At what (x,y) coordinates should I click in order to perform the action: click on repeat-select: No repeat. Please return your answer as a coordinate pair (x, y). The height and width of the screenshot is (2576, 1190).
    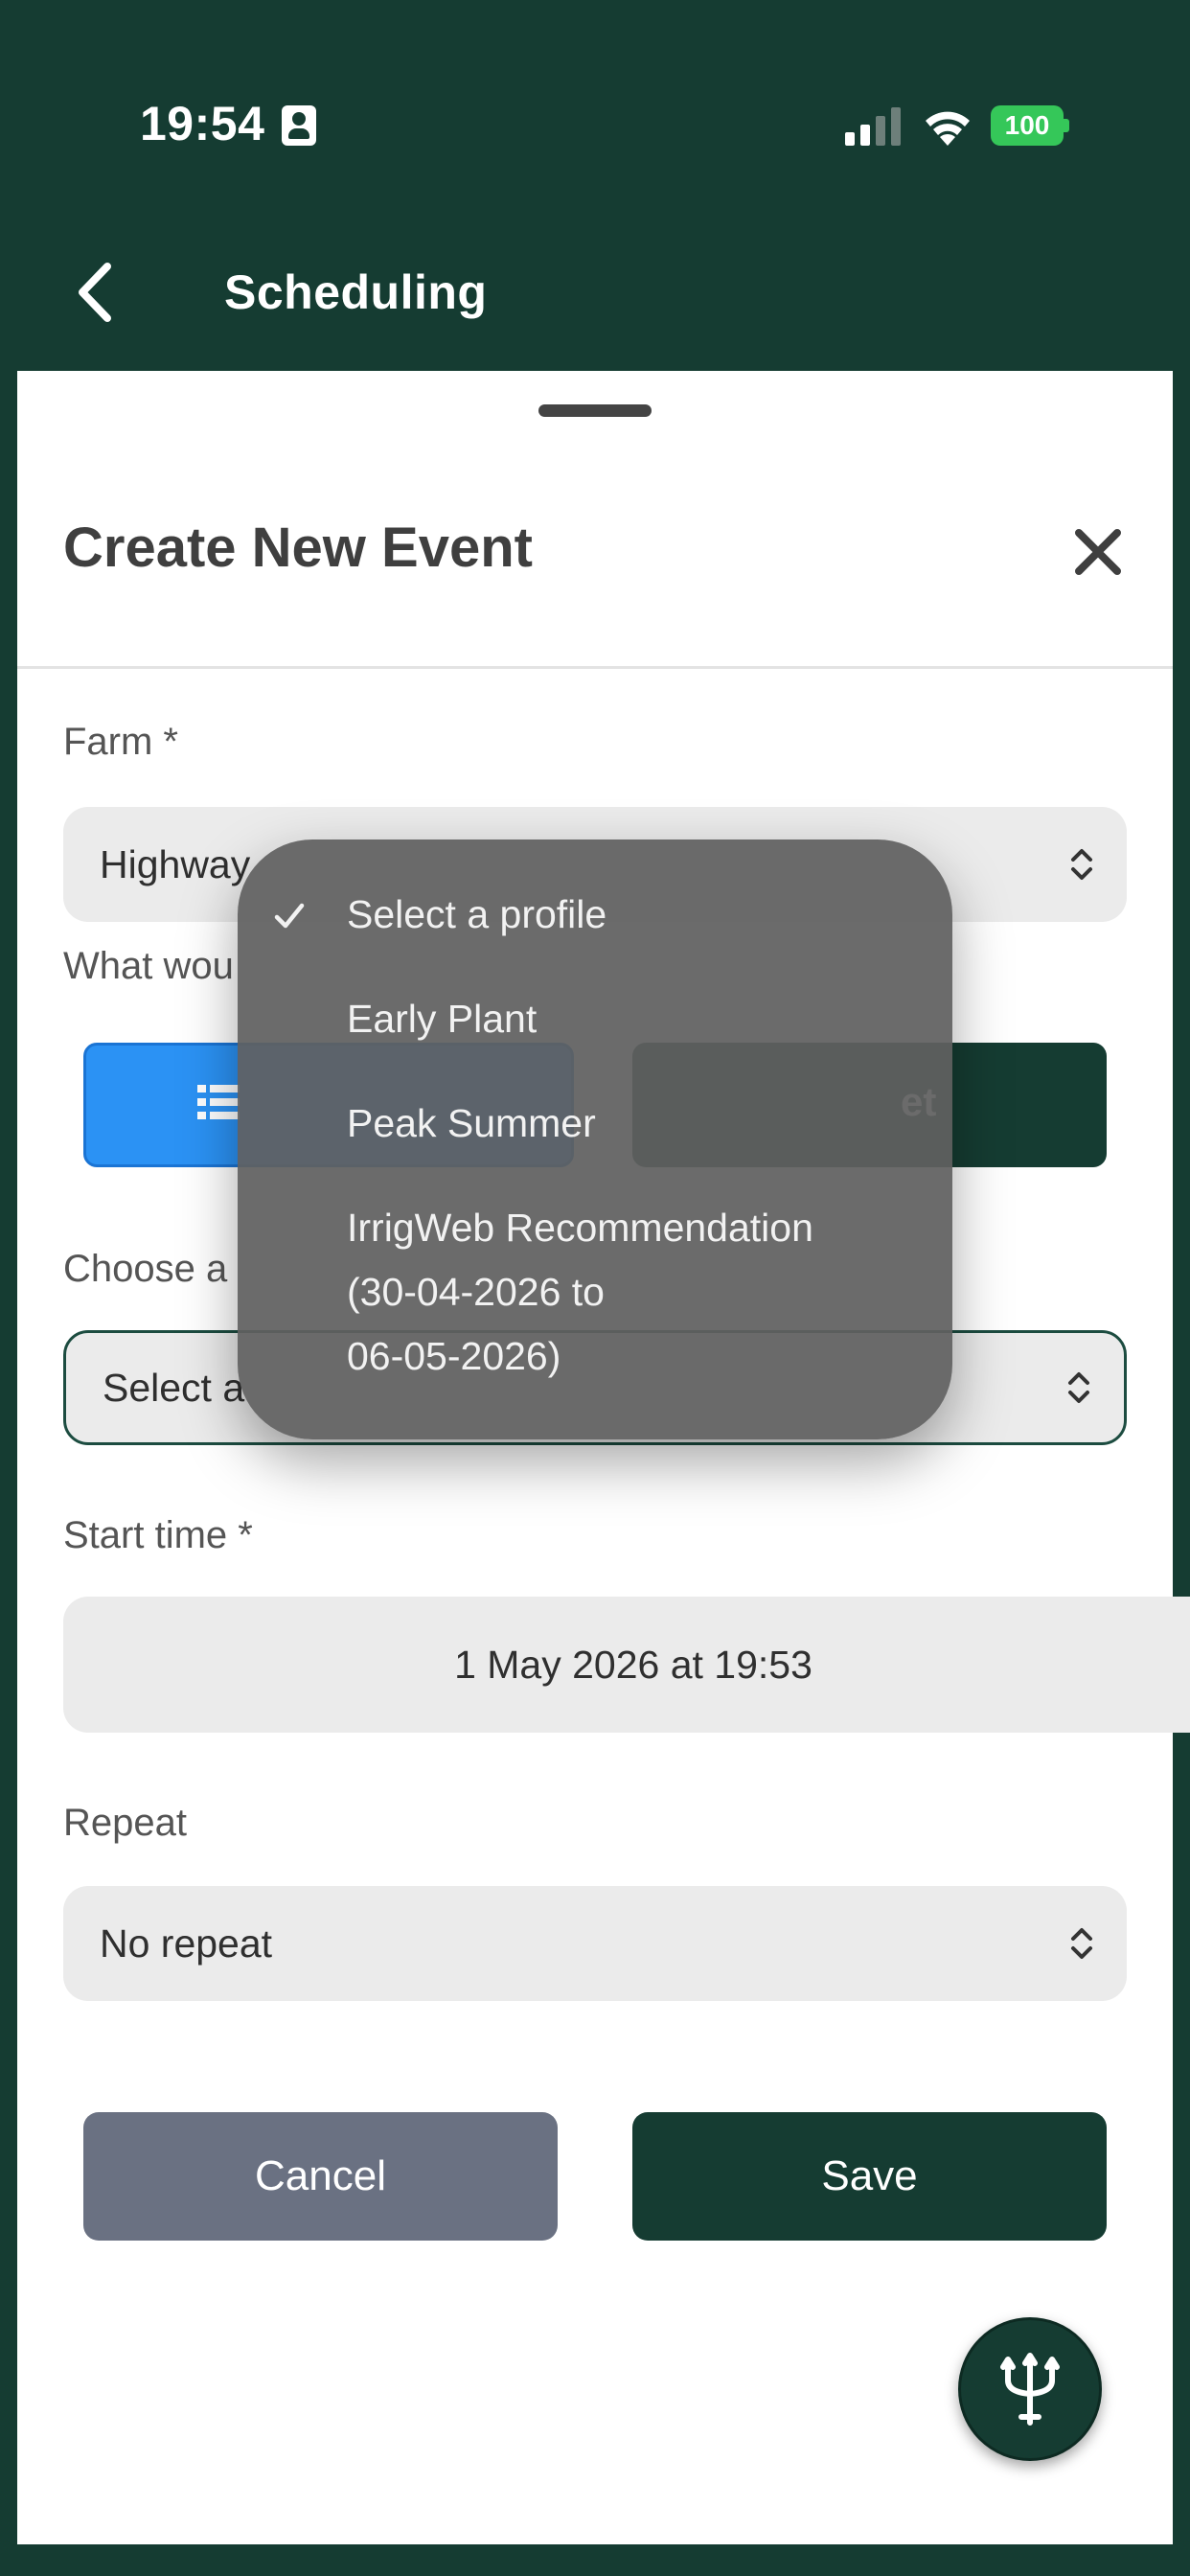
    Looking at the image, I should click on (595, 1943).